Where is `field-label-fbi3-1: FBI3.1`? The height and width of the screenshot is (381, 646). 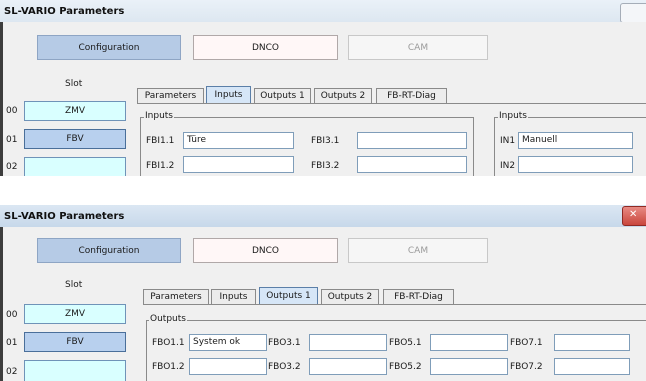 field-label-fbi3-1: FBI3.1 is located at coordinates (325, 141).